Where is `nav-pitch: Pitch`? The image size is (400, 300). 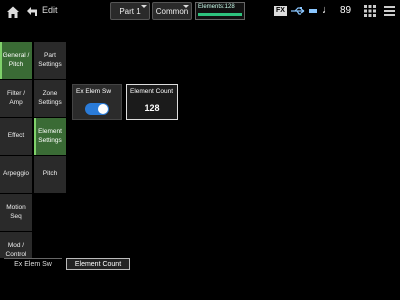
nav-pitch: Pitch is located at coordinates (50, 175).